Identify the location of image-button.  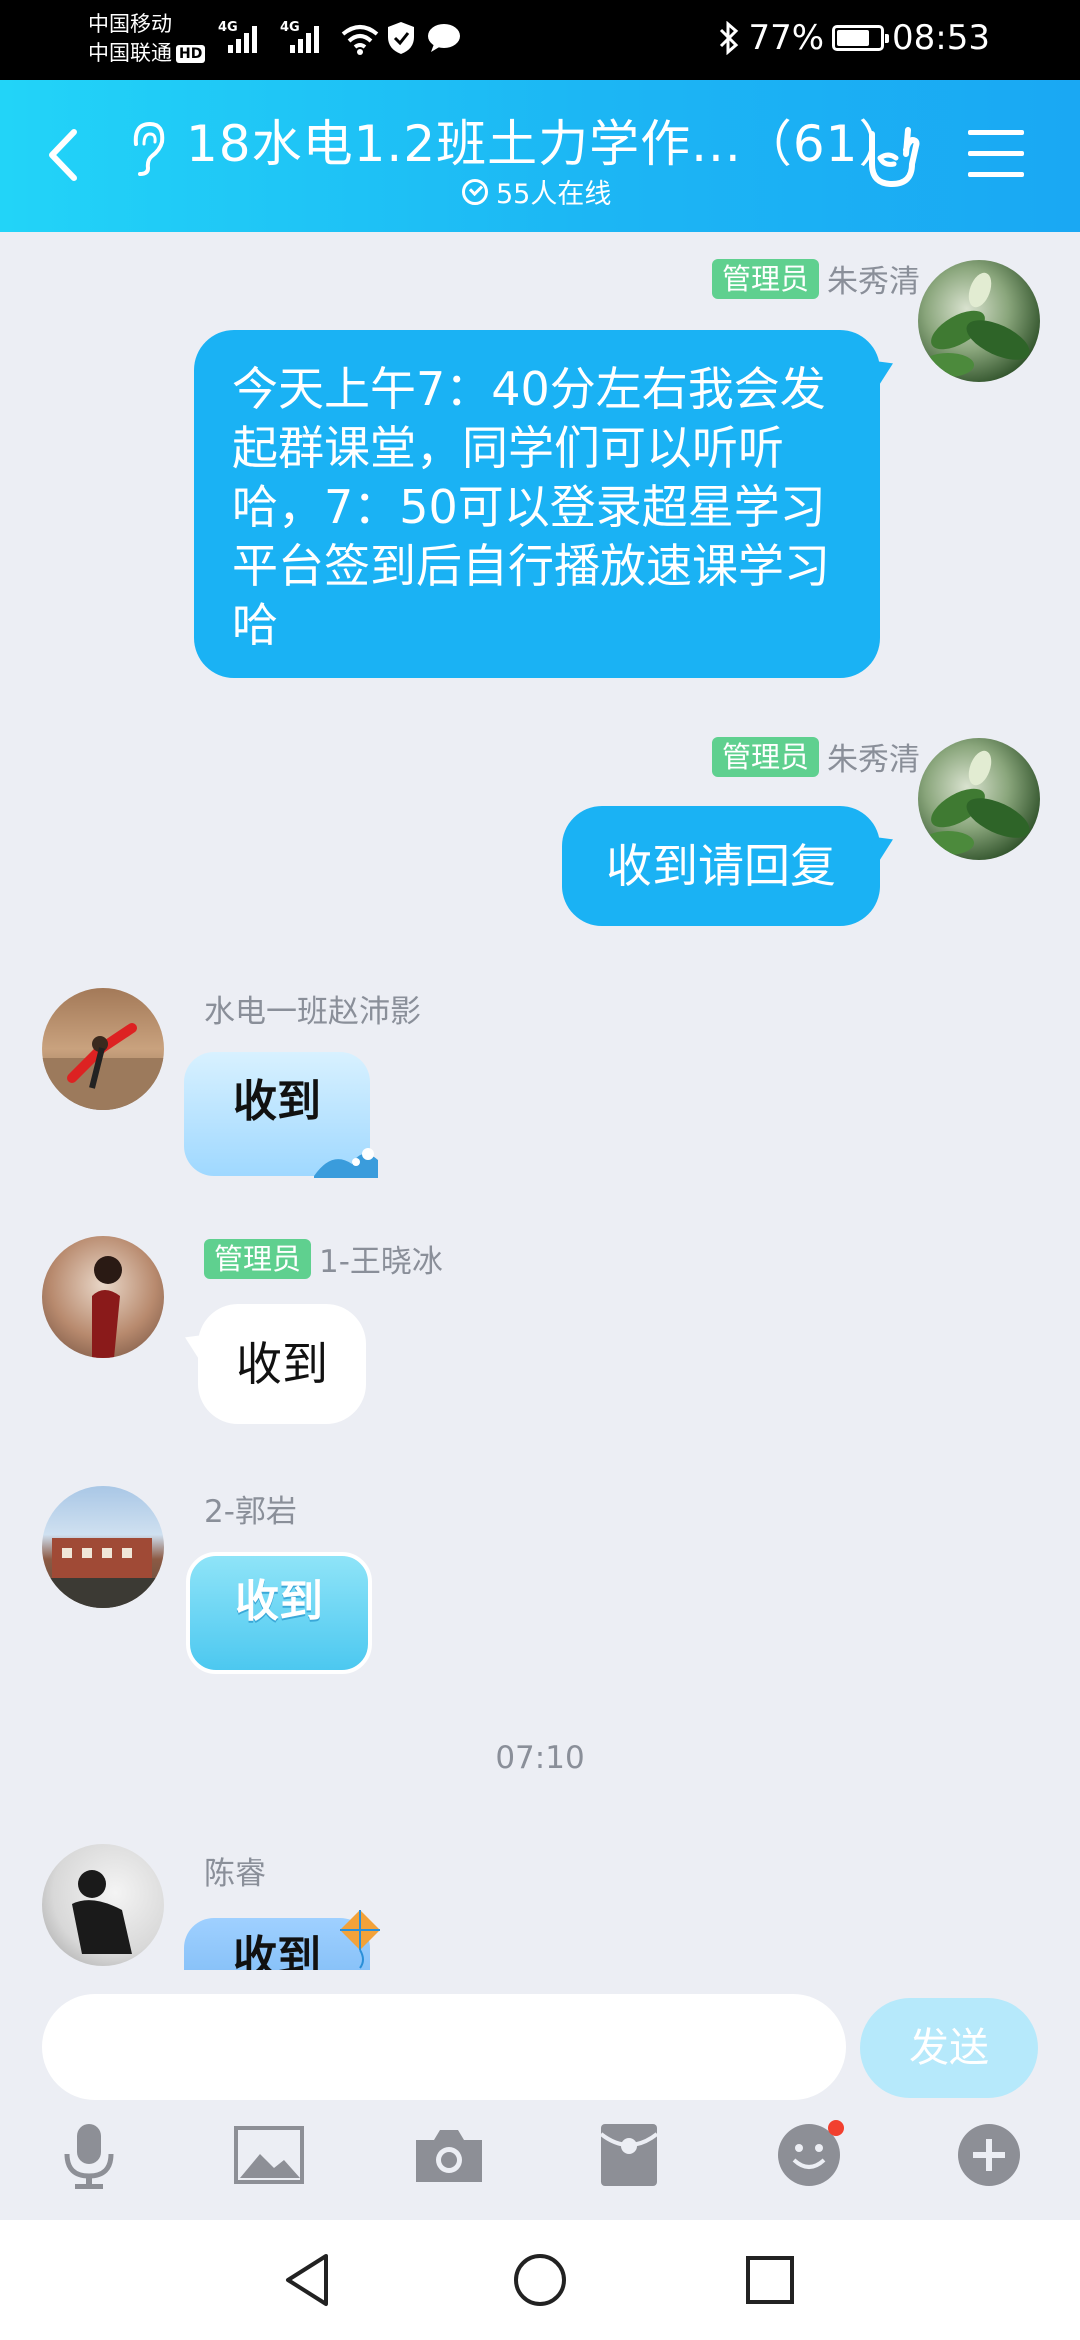
(269, 2155).